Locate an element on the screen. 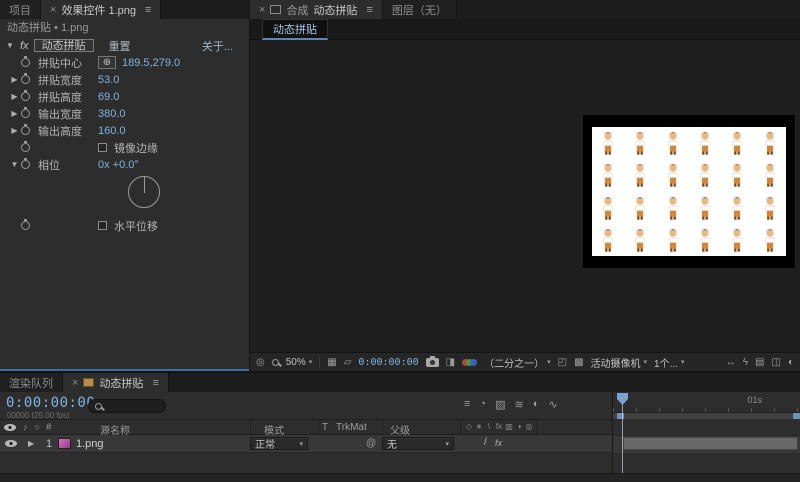 This screenshot has height=482, width=800. phase-dial is located at coordinates (144, 192).